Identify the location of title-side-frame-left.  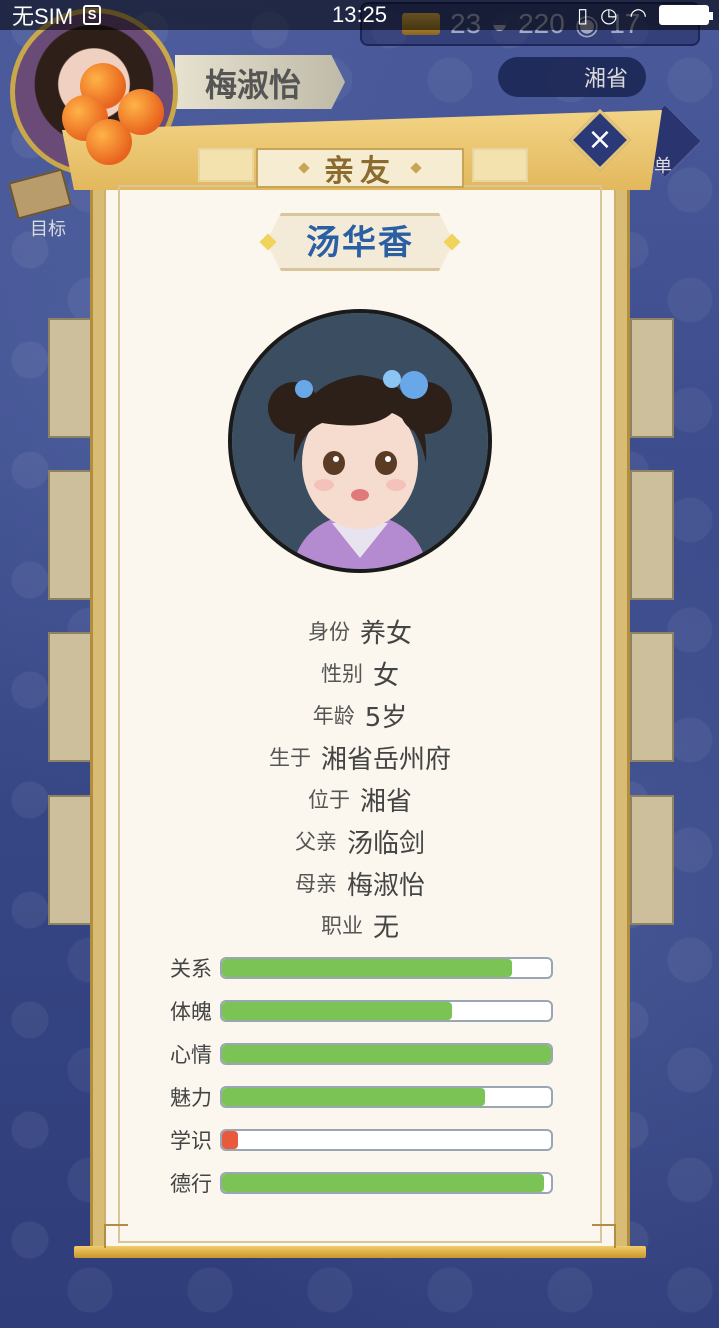
(226, 165).